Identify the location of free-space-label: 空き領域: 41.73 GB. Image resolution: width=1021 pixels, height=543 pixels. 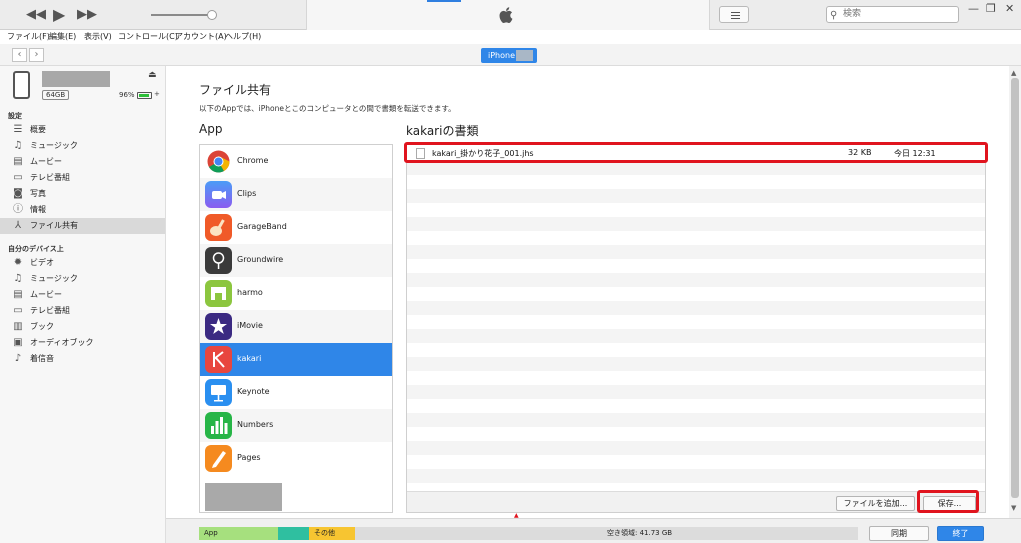
(640, 533).